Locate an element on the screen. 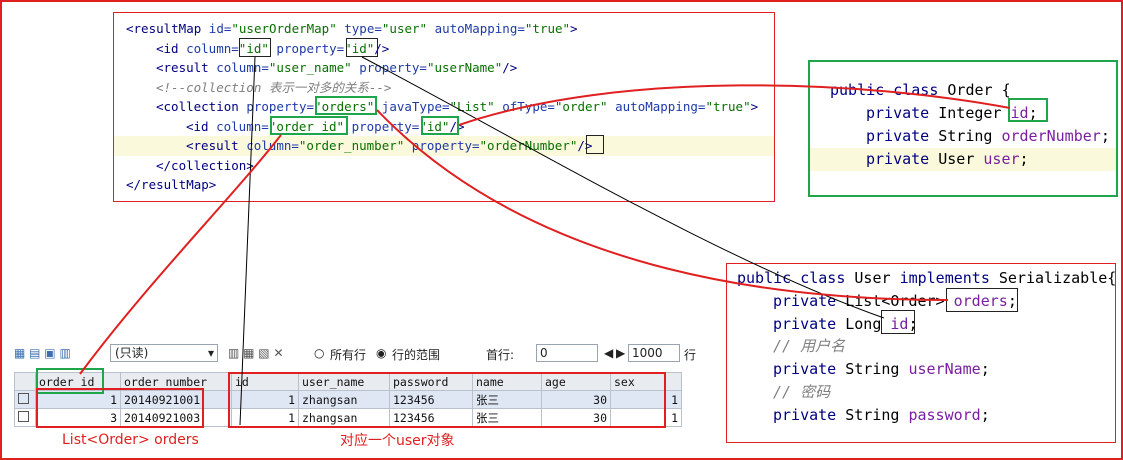  mapper-code-line: <id column="order_id" property="id"/> is located at coordinates (444, 127).